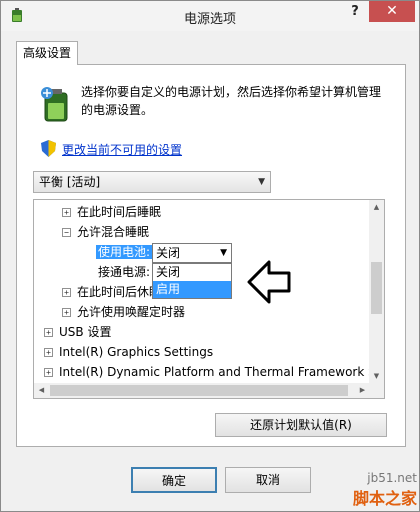 The height and width of the screenshot is (512, 420). Describe the element at coordinates (192, 253) in the screenshot. I see `on-battery-value-select: 关闭 ▼` at that location.